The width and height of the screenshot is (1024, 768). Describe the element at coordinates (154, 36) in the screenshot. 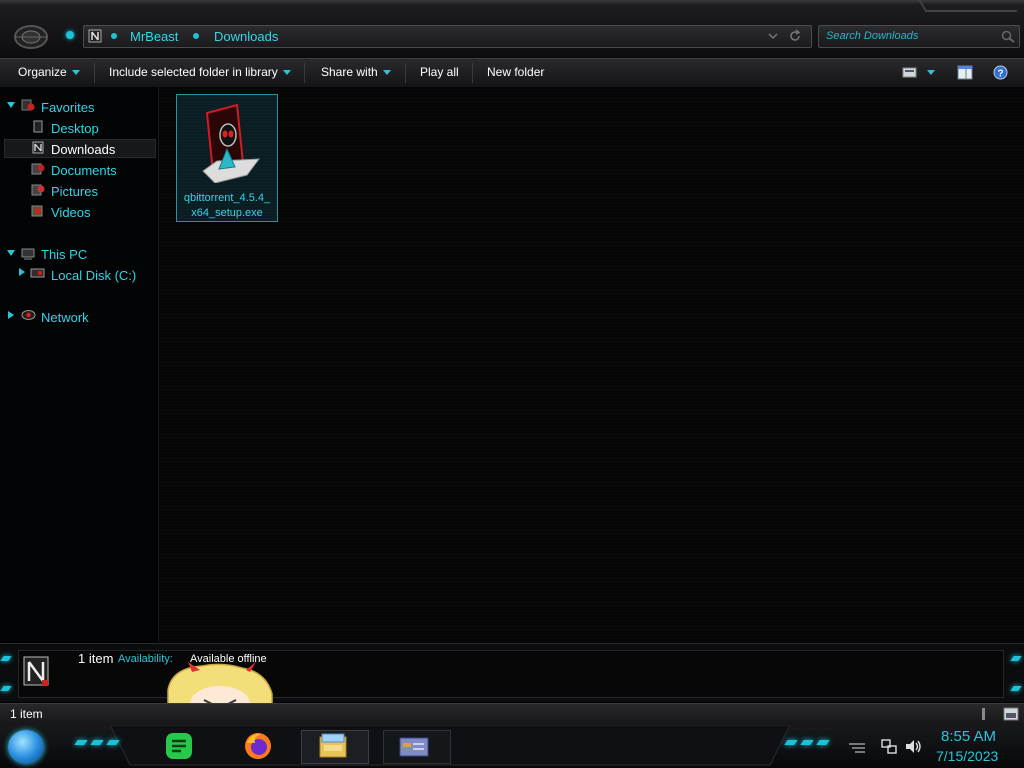

I see `breadcrumb-mrbeast: MrBeast` at that location.